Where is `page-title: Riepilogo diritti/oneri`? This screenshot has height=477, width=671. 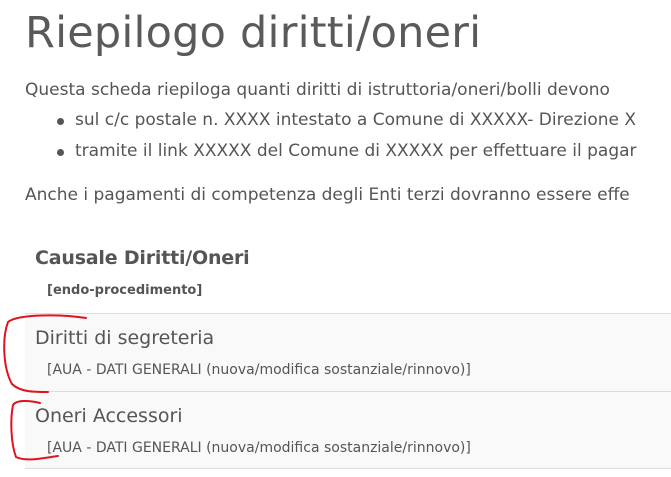
page-title: Riepilogo diritti/oneri is located at coordinates (253, 33).